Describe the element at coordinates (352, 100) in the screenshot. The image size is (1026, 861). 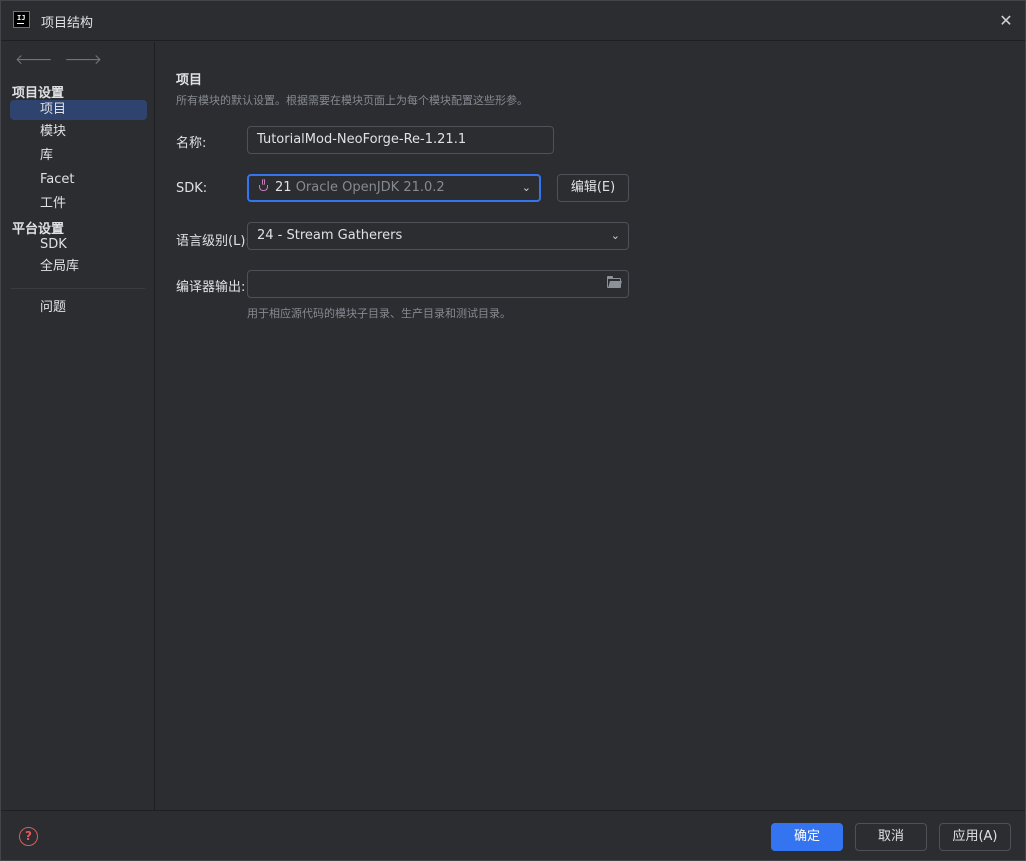
I see `page-description: 所有模块的默认设置。根据需要在模块页面上为每个模块配置这些形参。` at that location.